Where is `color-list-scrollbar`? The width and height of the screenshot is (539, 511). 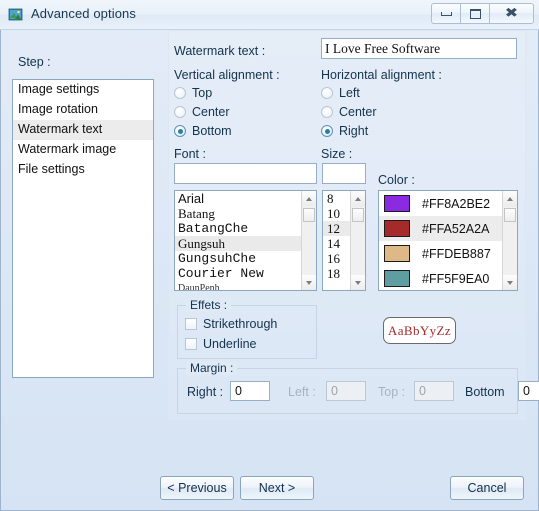
color-list-scrollbar is located at coordinates (509, 240).